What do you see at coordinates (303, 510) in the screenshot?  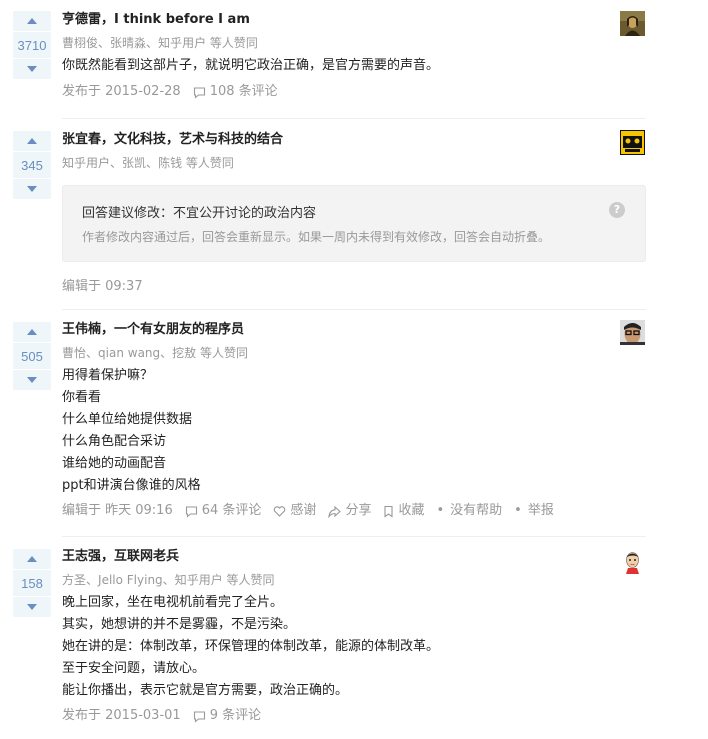 I see `thanks-label: 感谢` at bounding box center [303, 510].